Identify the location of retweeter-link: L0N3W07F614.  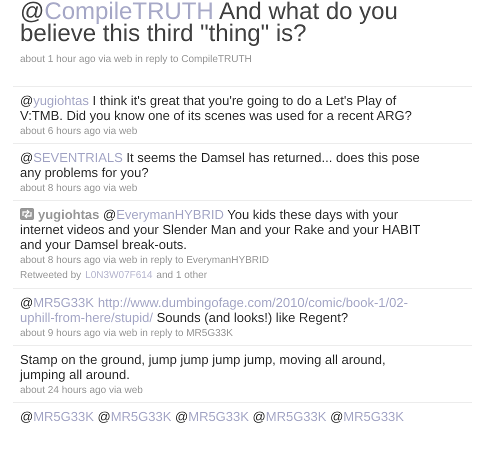
(118, 276).